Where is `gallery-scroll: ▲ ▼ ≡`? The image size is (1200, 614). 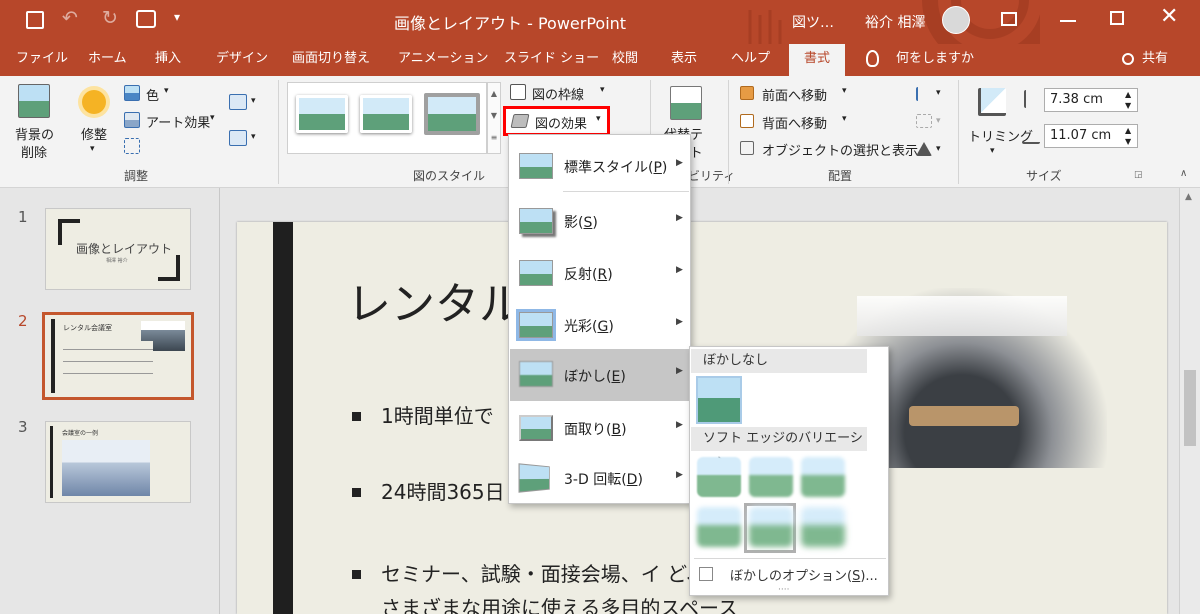 gallery-scroll: ▲ ▼ ≡ is located at coordinates (494, 118).